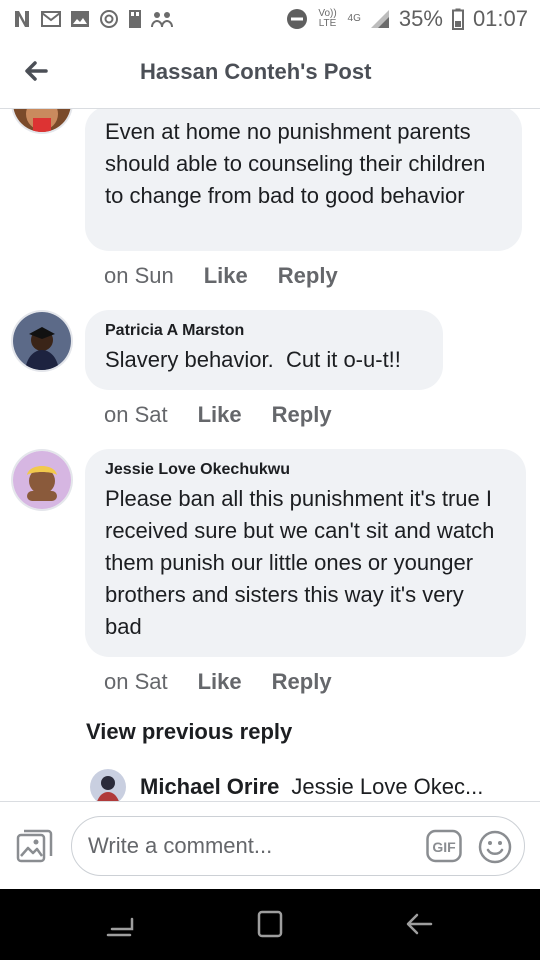  What do you see at coordinates (270, 19) in the screenshot?
I see `status-bar: Vo)) LTE 4G 35% 01:07` at bounding box center [270, 19].